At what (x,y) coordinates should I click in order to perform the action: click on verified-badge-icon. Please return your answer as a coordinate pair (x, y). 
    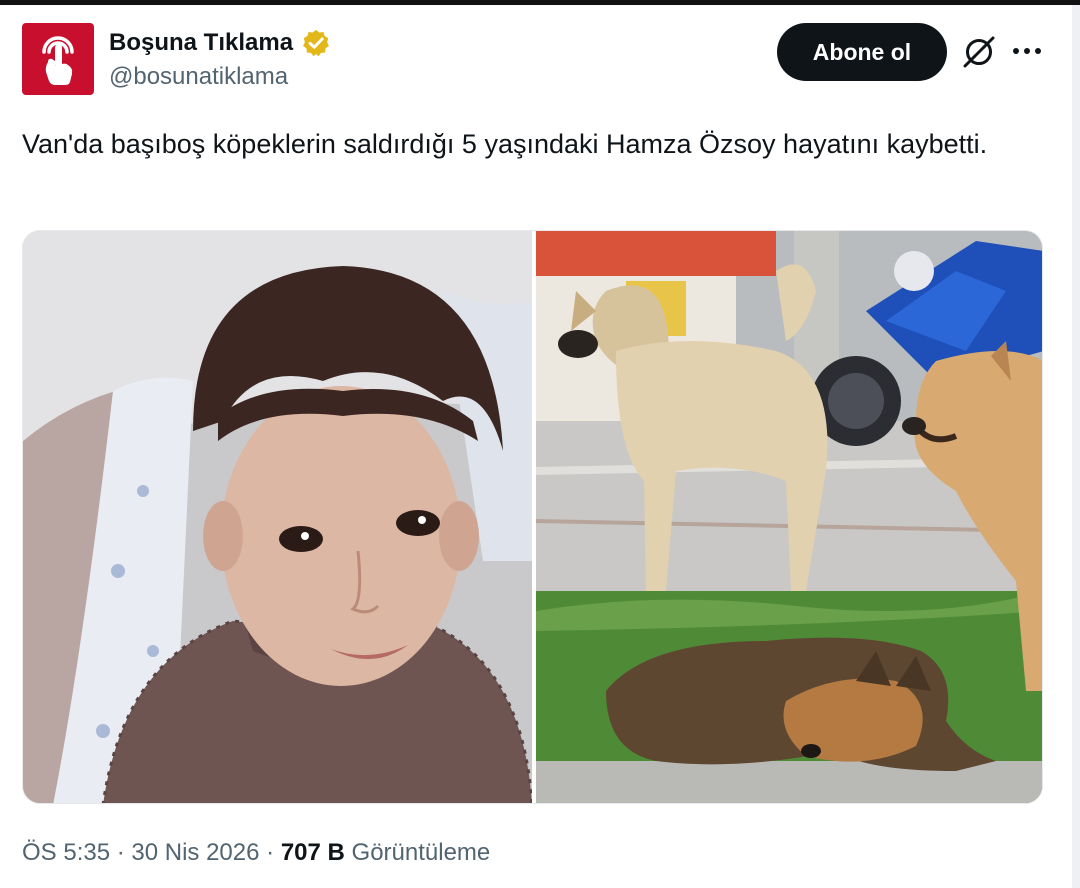
    Looking at the image, I should click on (316, 43).